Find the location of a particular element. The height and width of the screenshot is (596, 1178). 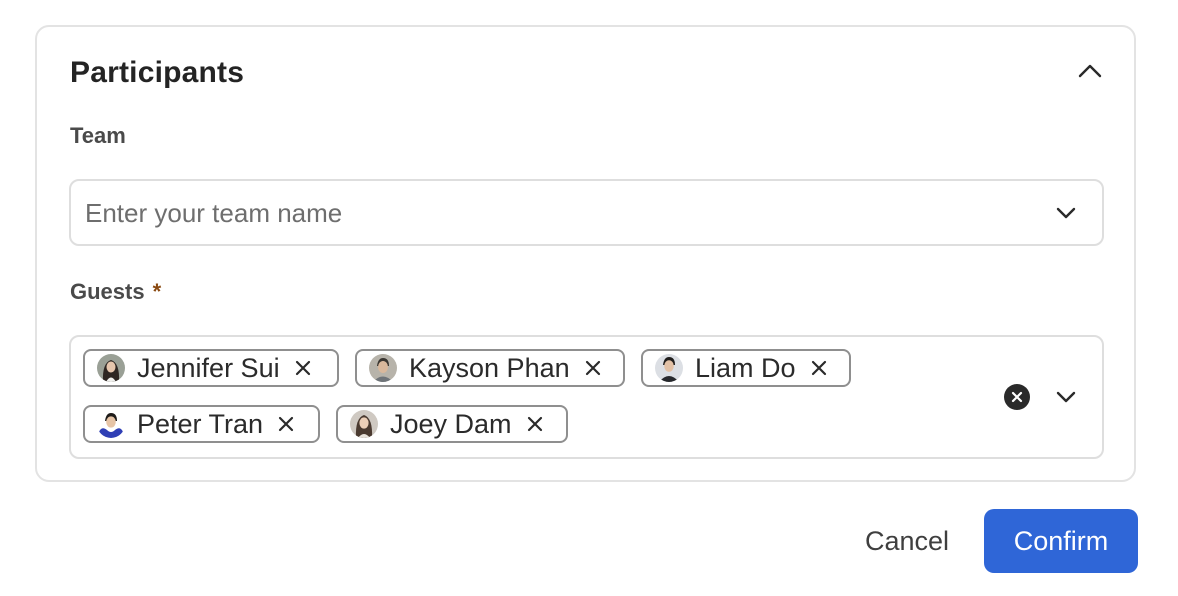

avatar-peter-tran is located at coordinates (111, 424).